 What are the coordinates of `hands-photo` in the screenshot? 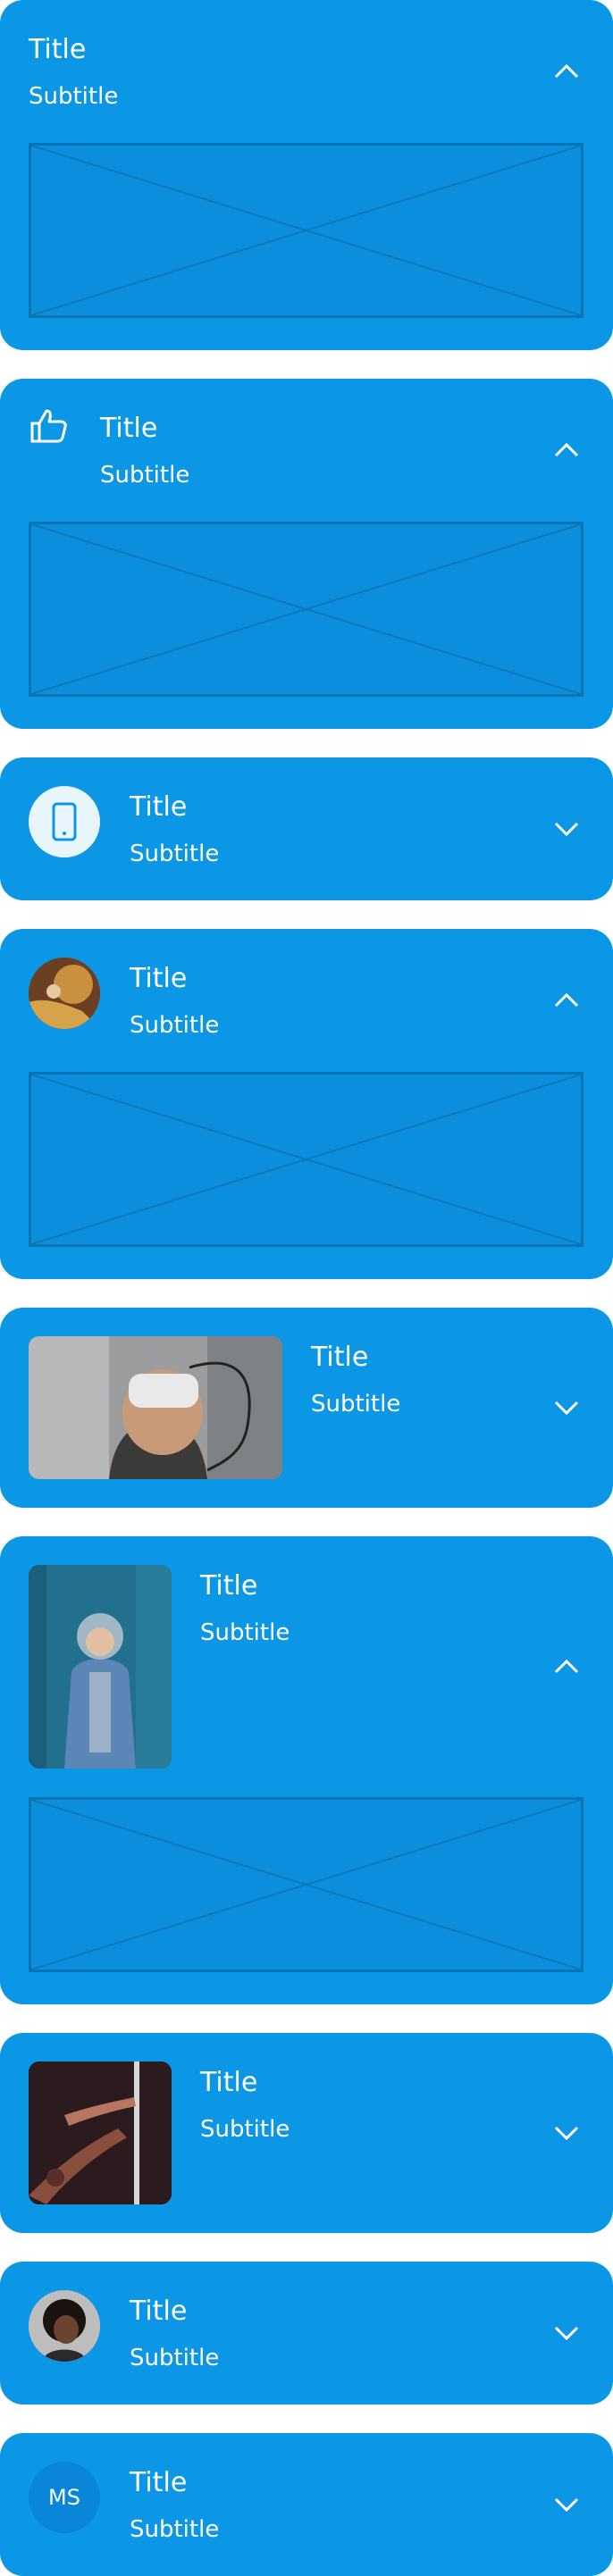 It's located at (100, 2133).